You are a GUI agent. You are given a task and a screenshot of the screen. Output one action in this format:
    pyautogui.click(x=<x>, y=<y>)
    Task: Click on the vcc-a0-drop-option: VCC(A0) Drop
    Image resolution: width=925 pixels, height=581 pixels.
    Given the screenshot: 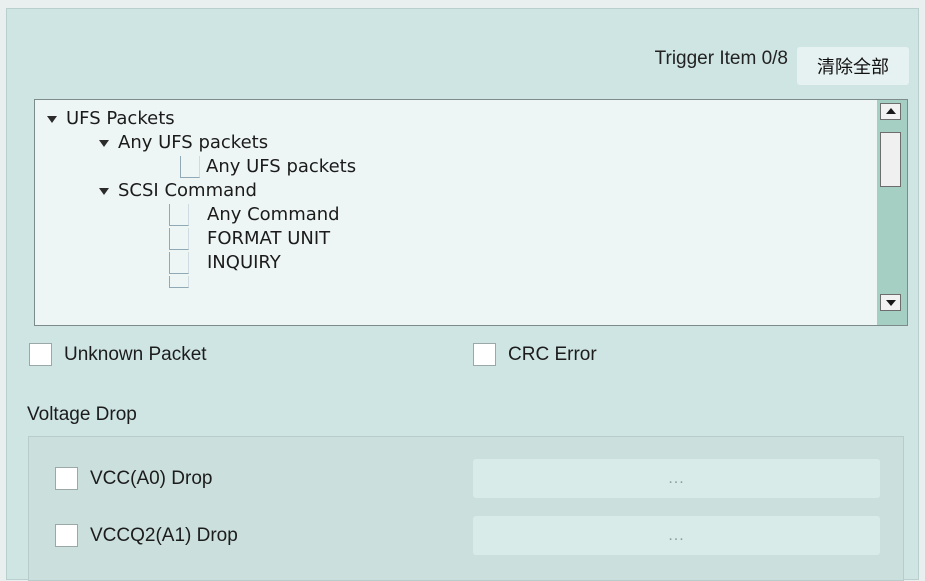 What is the action you would take?
    pyautogui.click(x=133, y=478)
    